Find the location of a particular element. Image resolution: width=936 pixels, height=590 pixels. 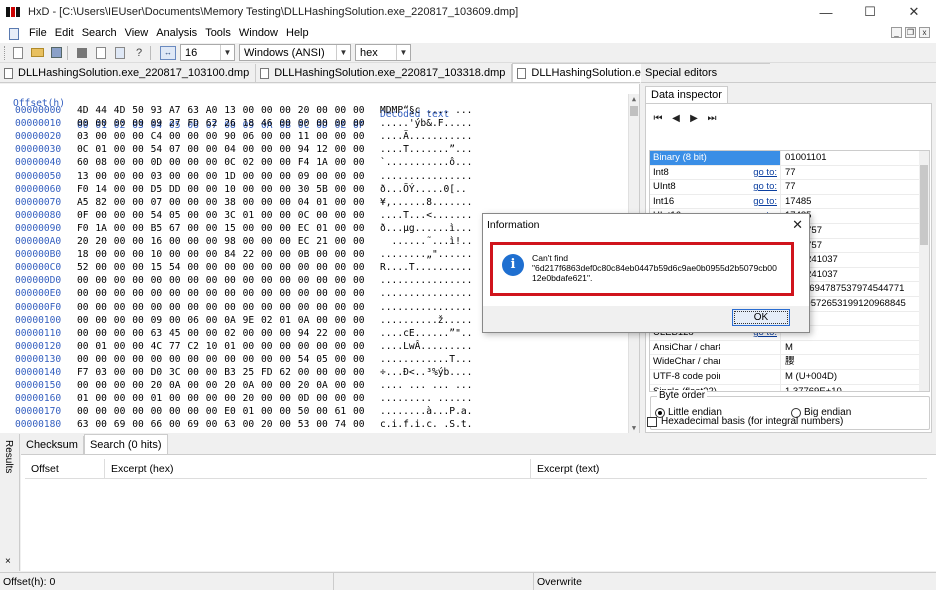

hex-byte: 0C is located at coordinates (304, 215).